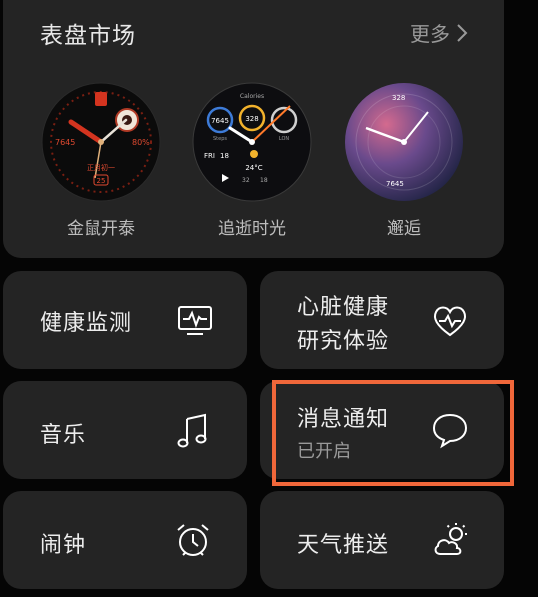 The height and width of the screenshot is (597, 538). I want to click on more-link: 更多, so click(439, 32).